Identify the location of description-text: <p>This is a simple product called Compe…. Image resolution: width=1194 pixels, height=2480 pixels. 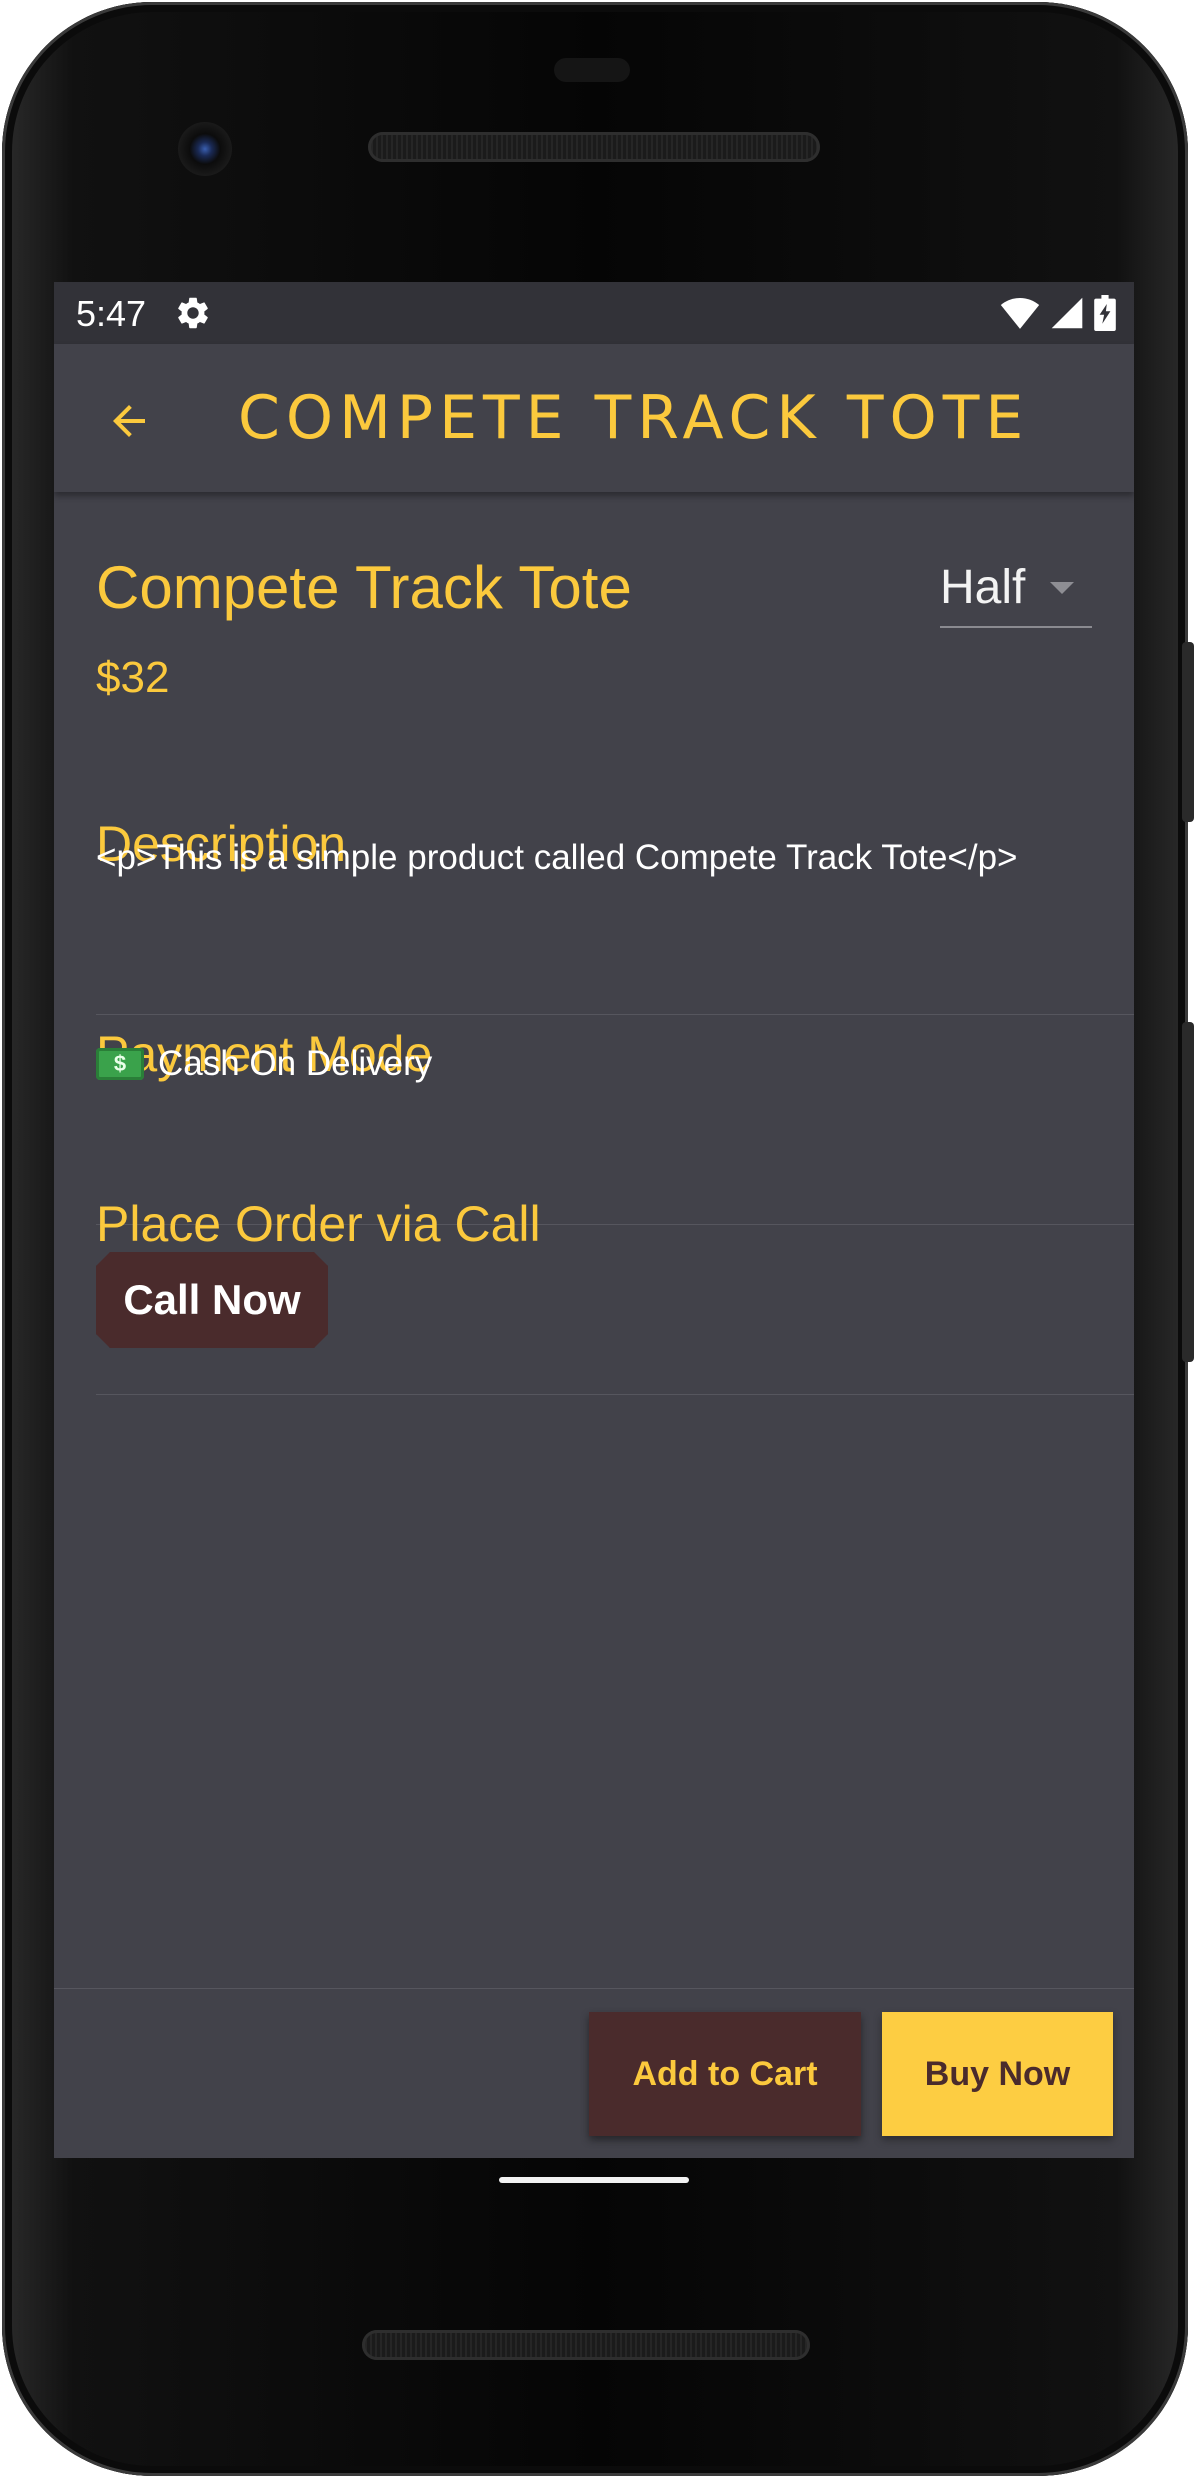
(557, 857).